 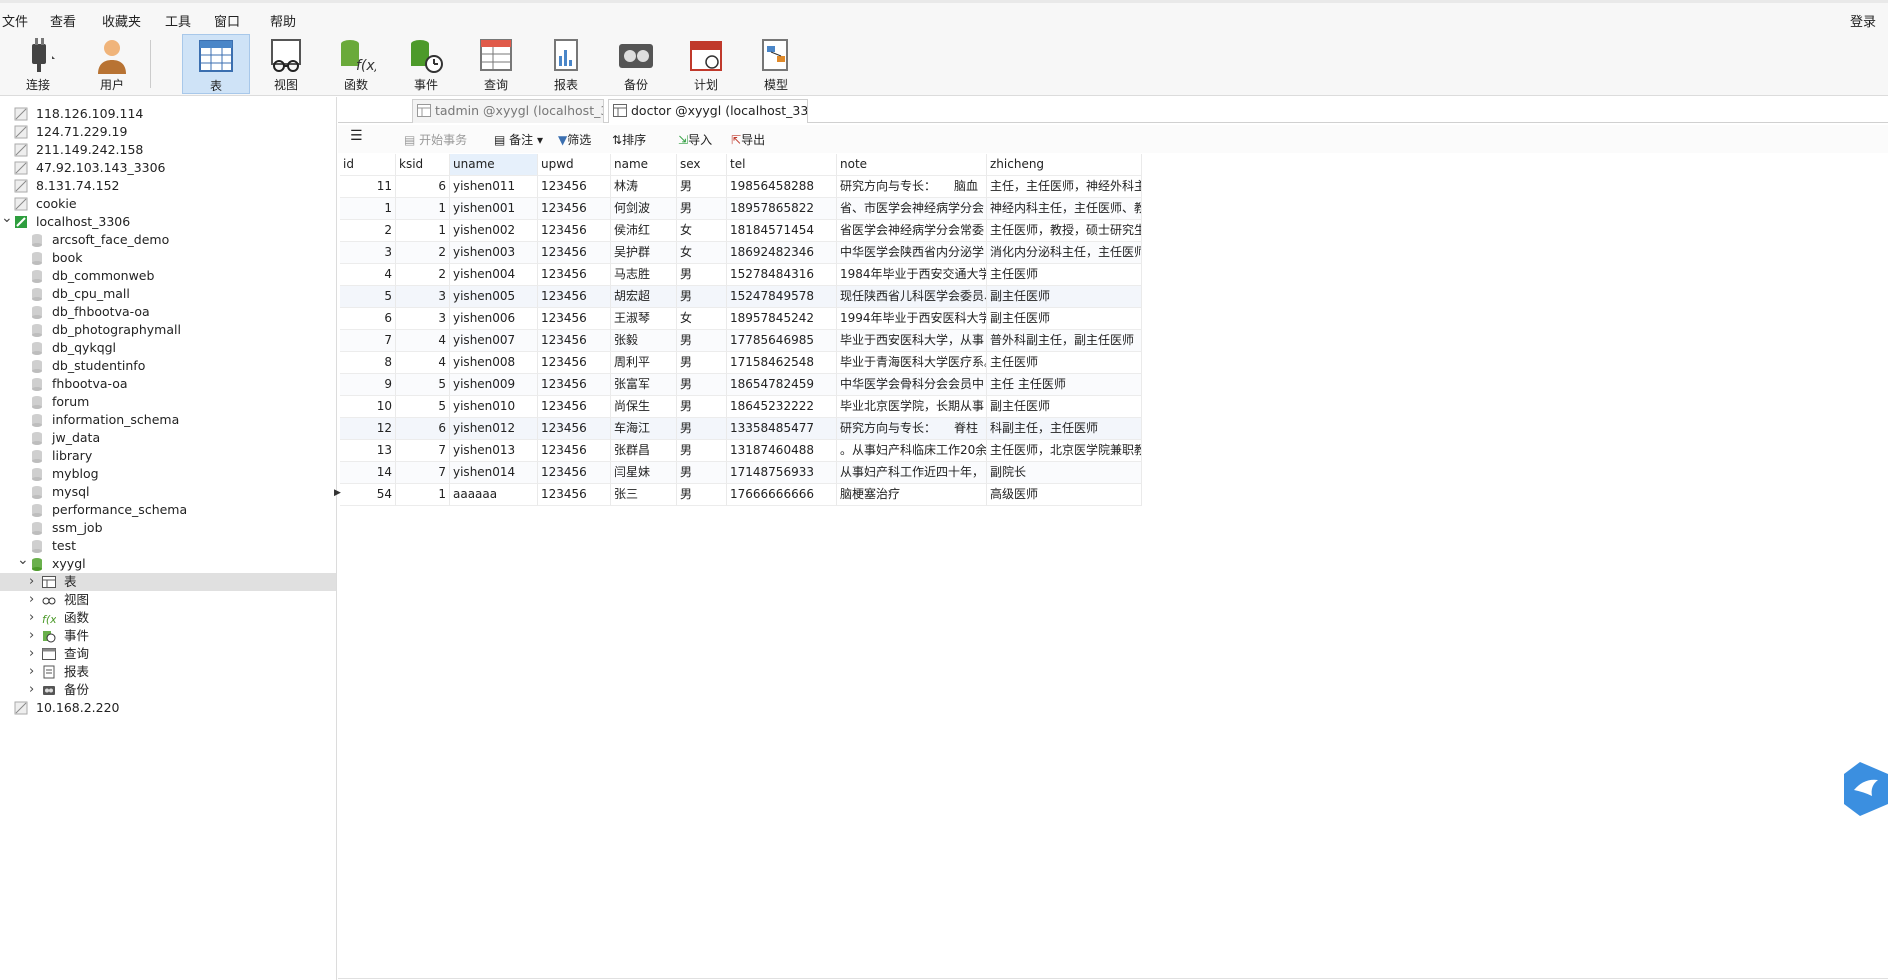 I want to click on bird-widget-icon, so click(x=1865, y=788).